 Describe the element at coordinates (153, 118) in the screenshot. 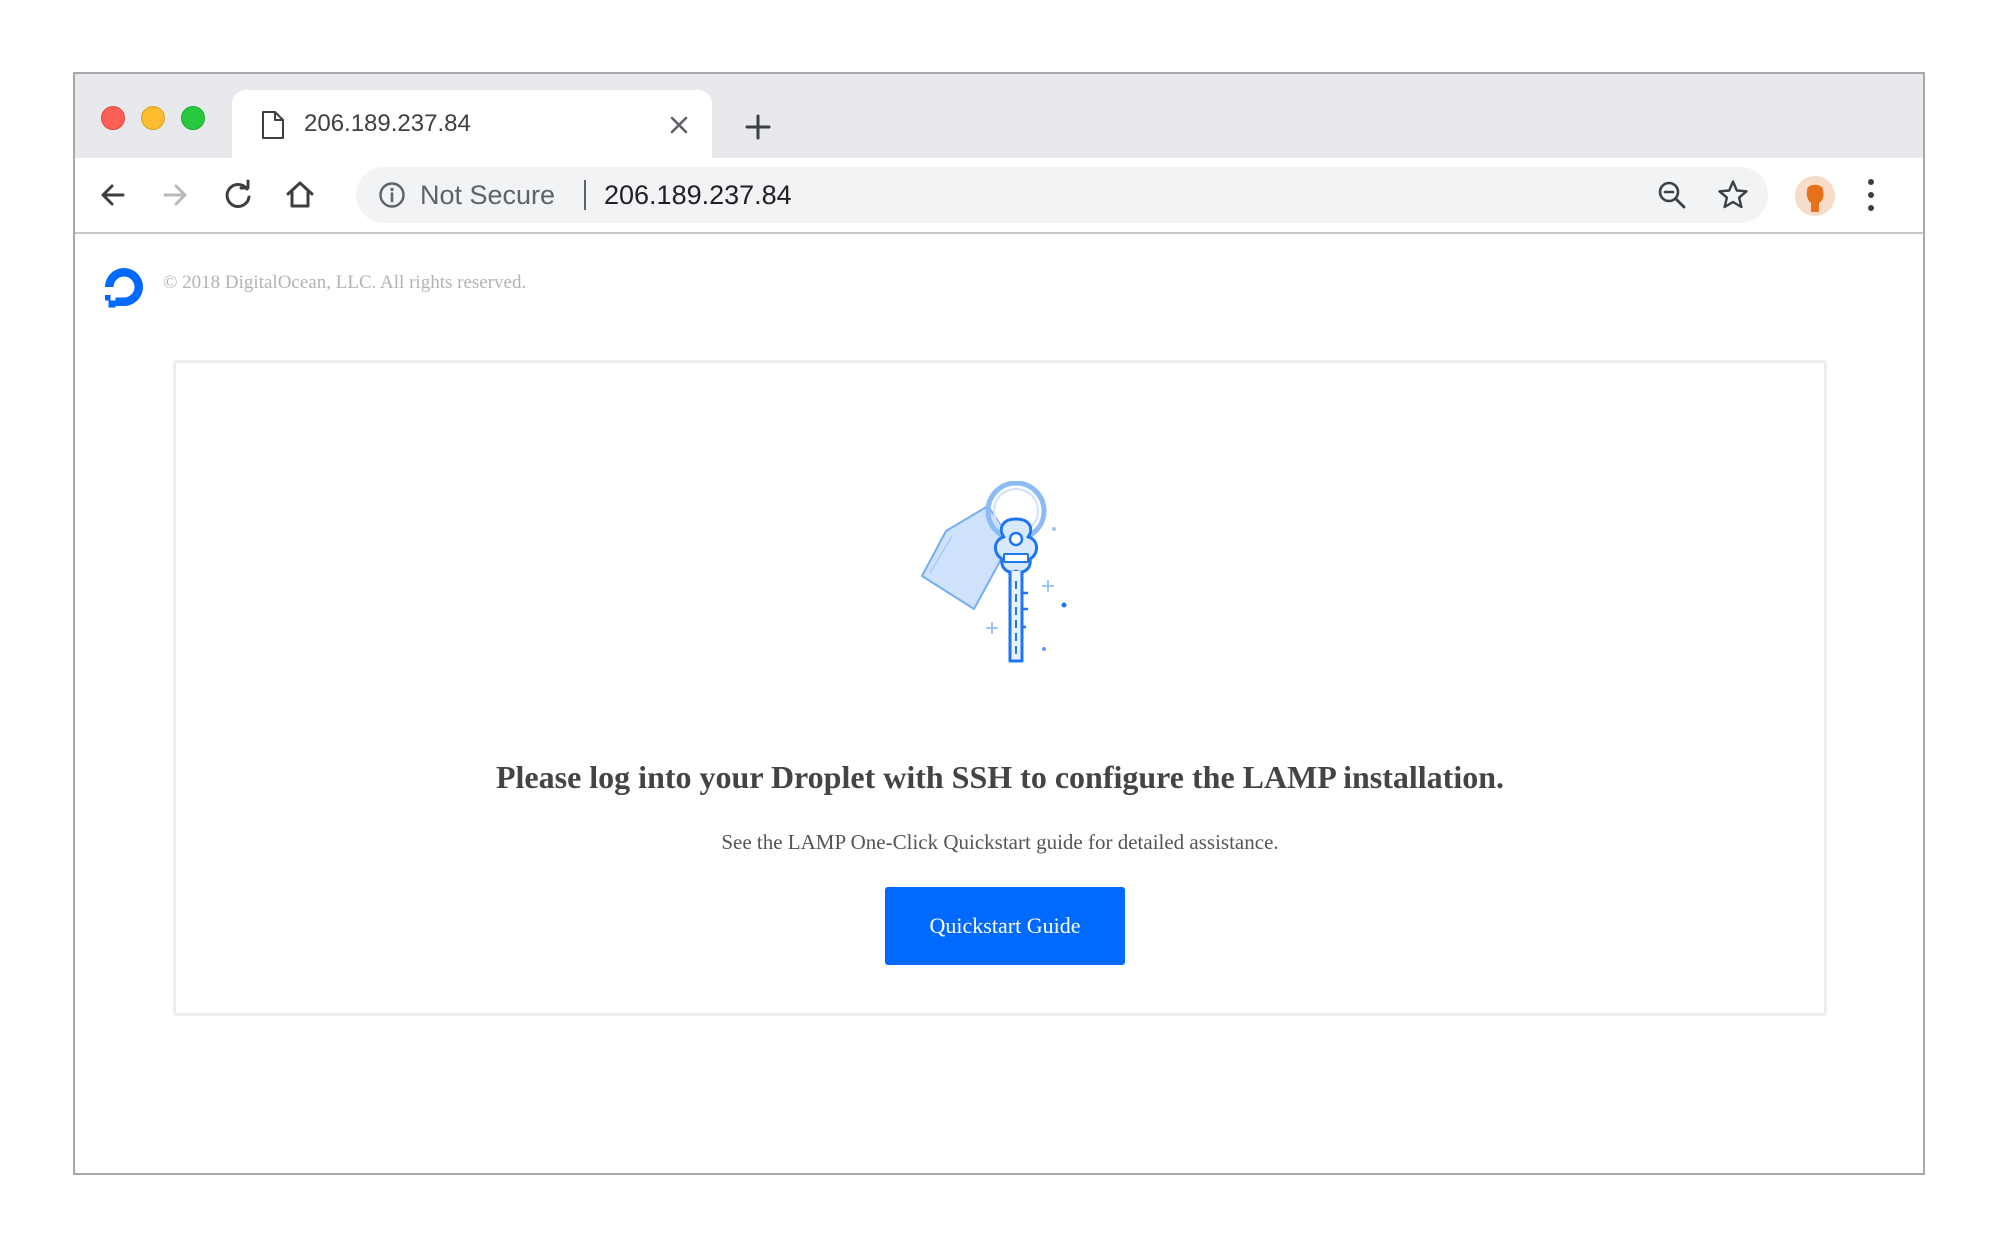

I see `minimize-window-button` at that location.